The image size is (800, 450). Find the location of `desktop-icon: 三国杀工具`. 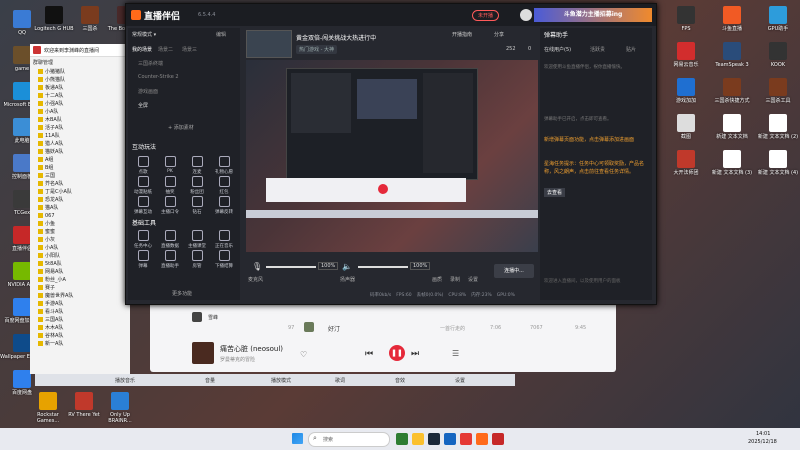

desktop-icon: 三国杀工具 is located at coordinates (778, 91).